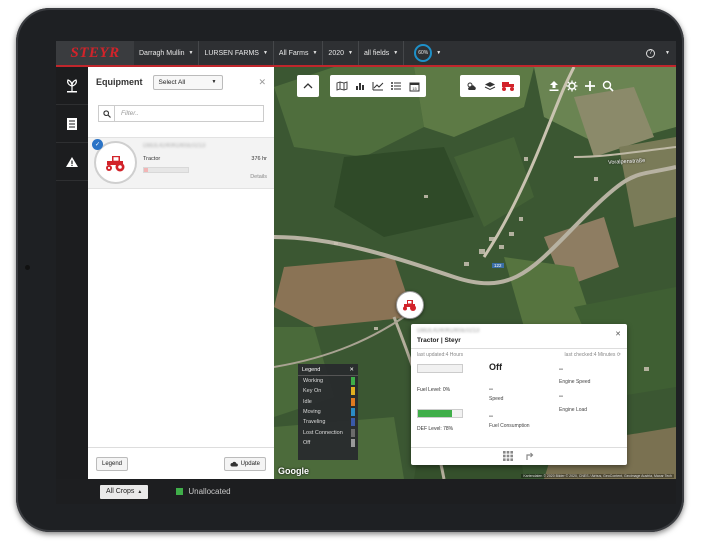 This screenshot has width=703, height=550. What do you see at coordinates (166, 170) in the screenshot?
I see `equipment-fuel-bar` at bounding box center [166, 170].